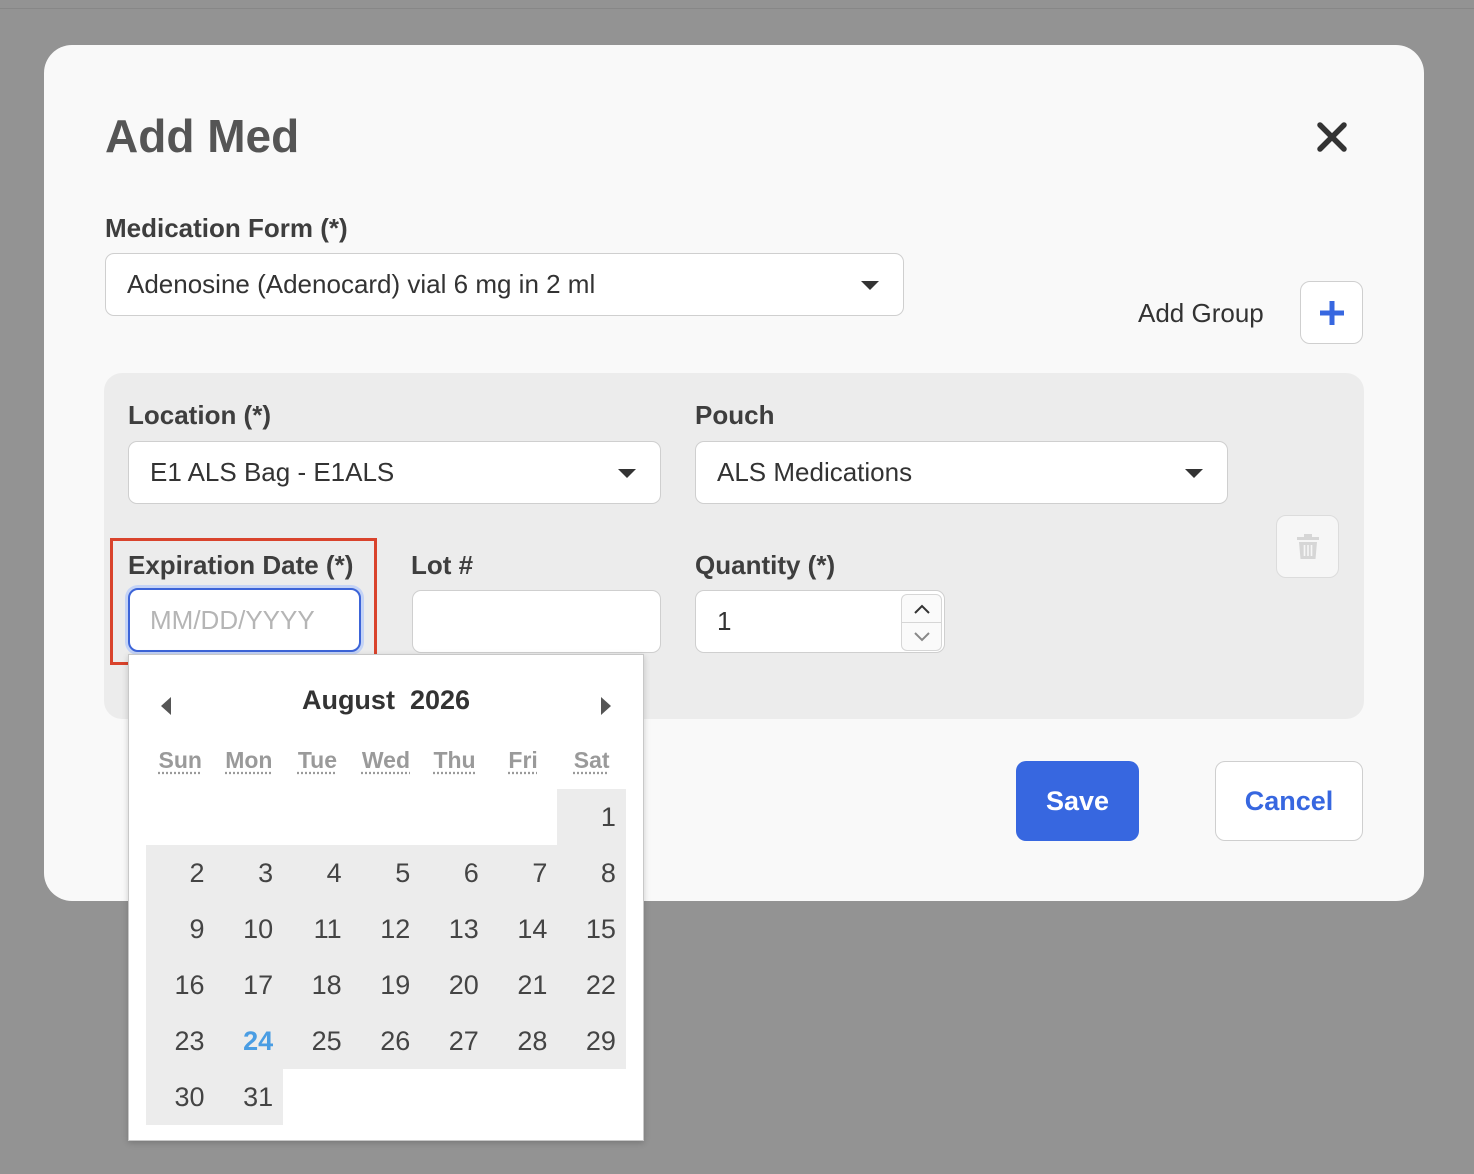 This screenshot has height=1174, width=1474. What do you see at coordinates (272, 472) in the screenshot?
I see `location-value: E1 ALS Bag - E1ALS` at bounding box center [272, 472].